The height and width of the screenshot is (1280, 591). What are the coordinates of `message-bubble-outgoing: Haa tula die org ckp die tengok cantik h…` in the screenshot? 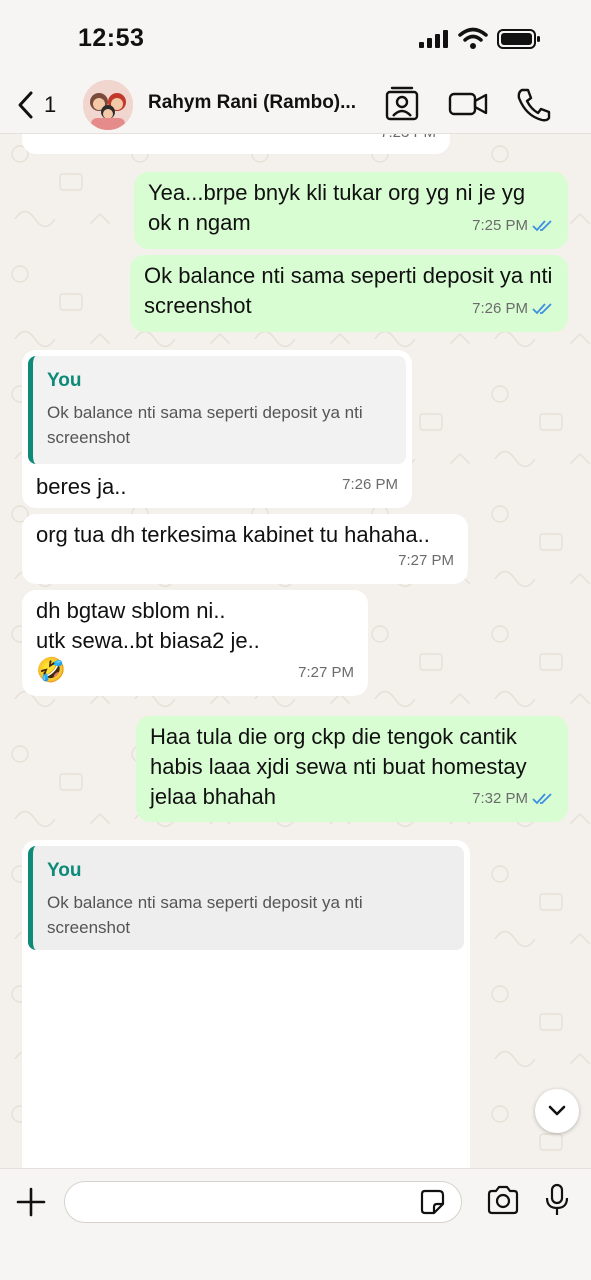 It's located at (352, 769).